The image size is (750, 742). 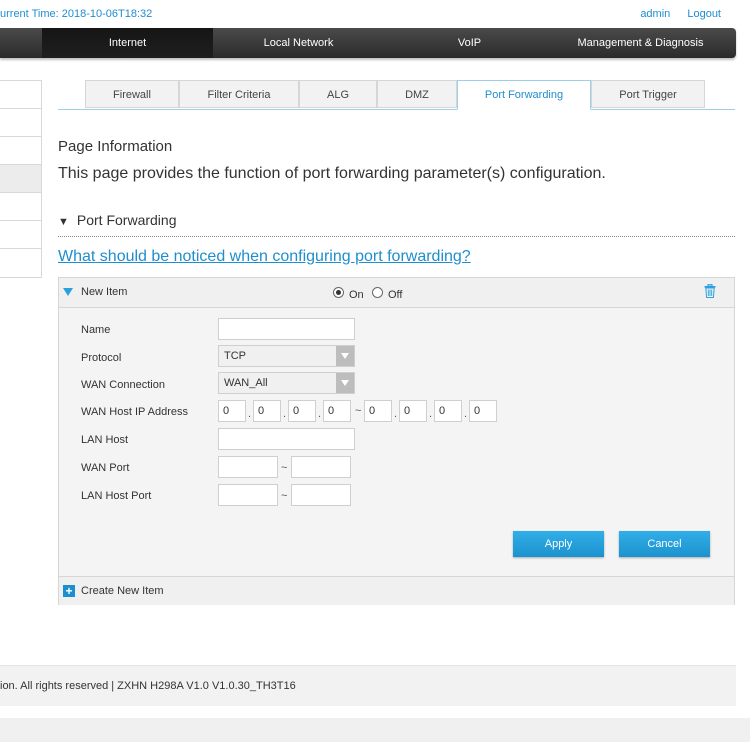 What do you see at coordinates (248, 495) in the screenshot?
I see `lan-host-port-start-input` at bounding box center [248, 495].